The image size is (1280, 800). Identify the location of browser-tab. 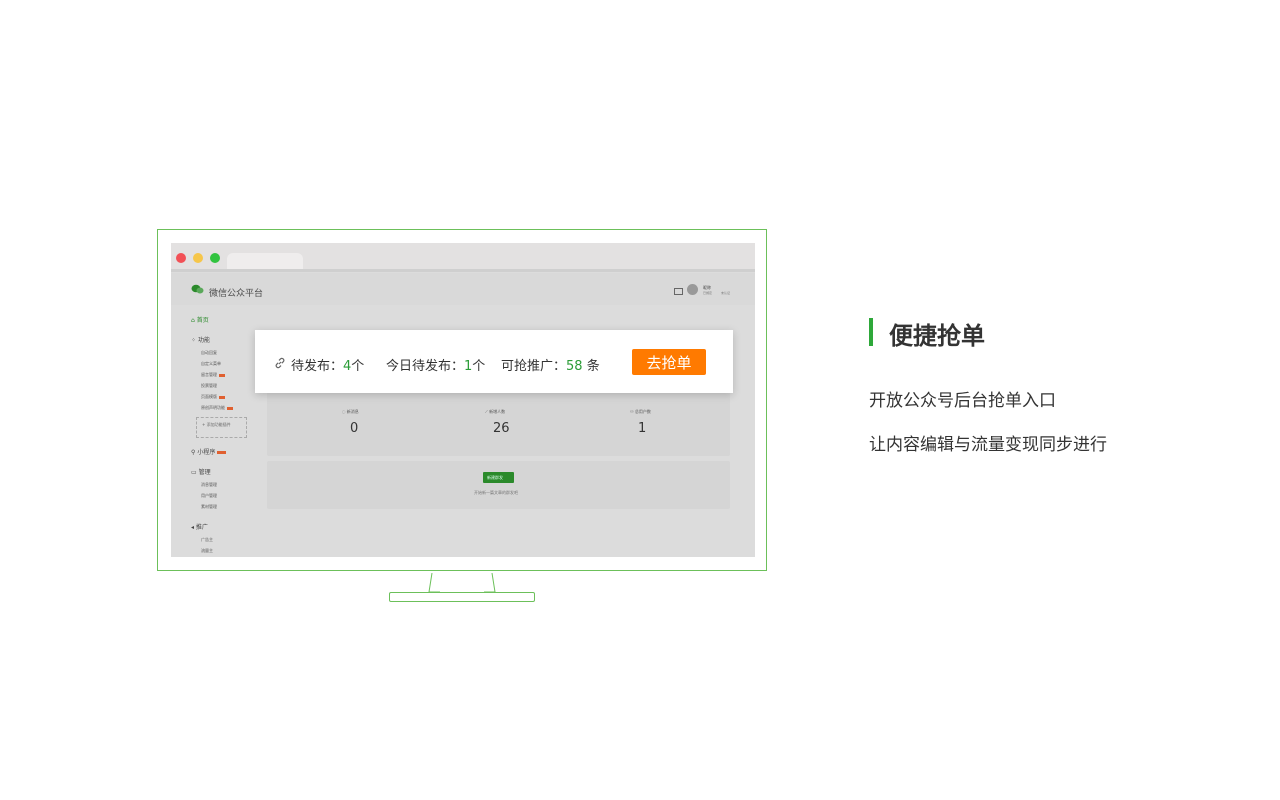
(265, 261).